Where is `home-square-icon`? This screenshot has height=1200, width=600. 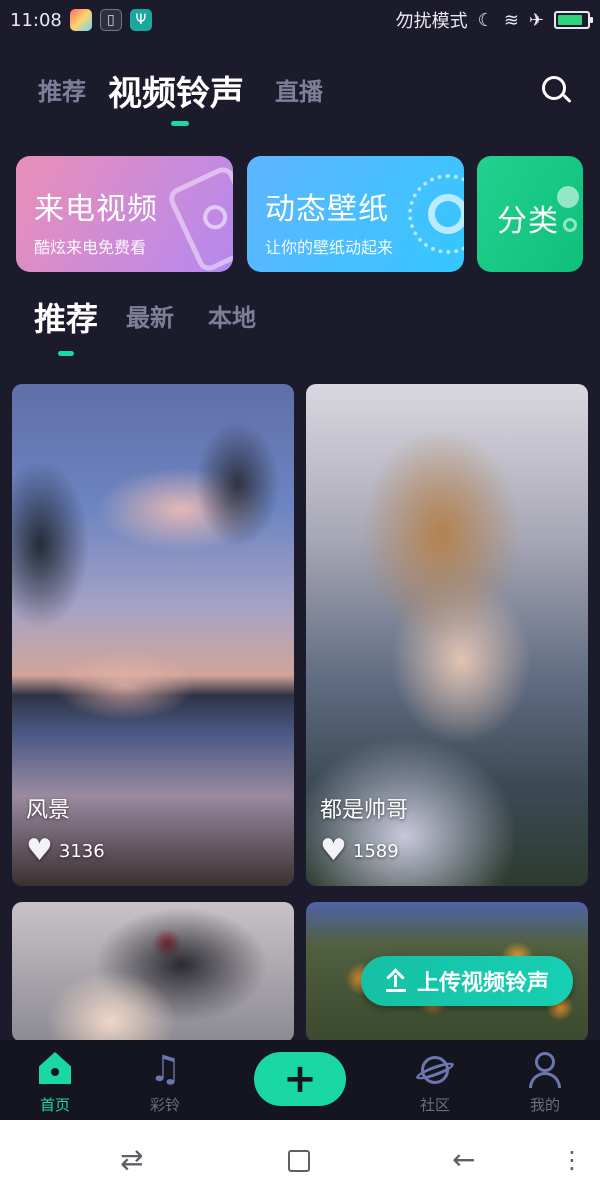
home-square-icon is located at coordinates (299, 1161).